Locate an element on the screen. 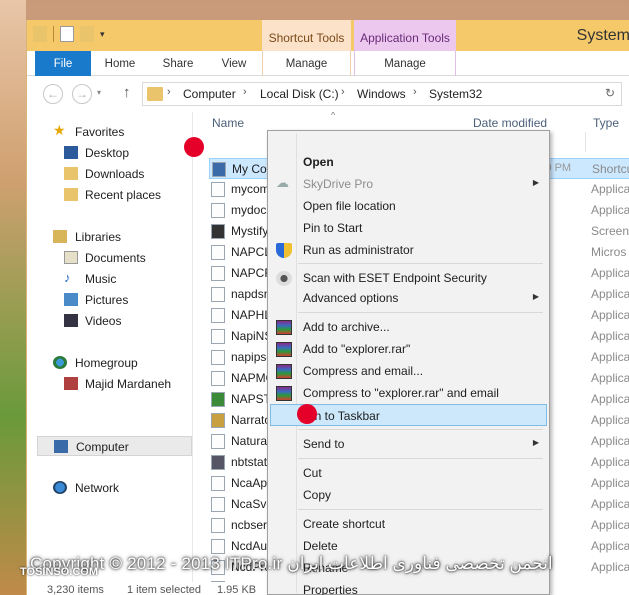 The width and height of the screenshot is (629, 595). tab-file: File is located at coordinates (63, 63).